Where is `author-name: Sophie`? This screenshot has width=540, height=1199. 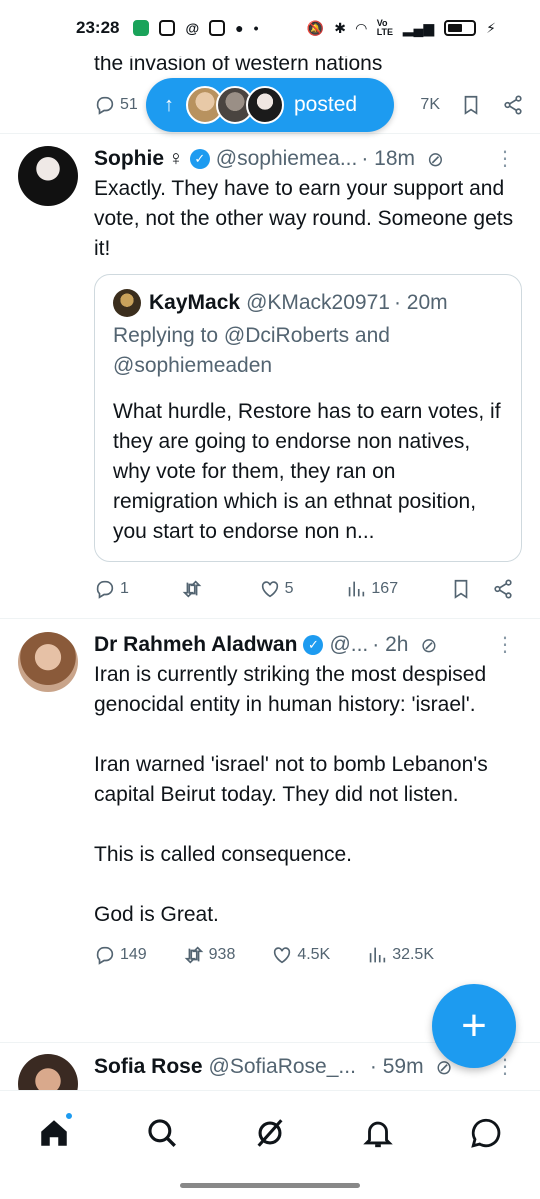 author-name: Sophie is located at coordinates (129, 159).